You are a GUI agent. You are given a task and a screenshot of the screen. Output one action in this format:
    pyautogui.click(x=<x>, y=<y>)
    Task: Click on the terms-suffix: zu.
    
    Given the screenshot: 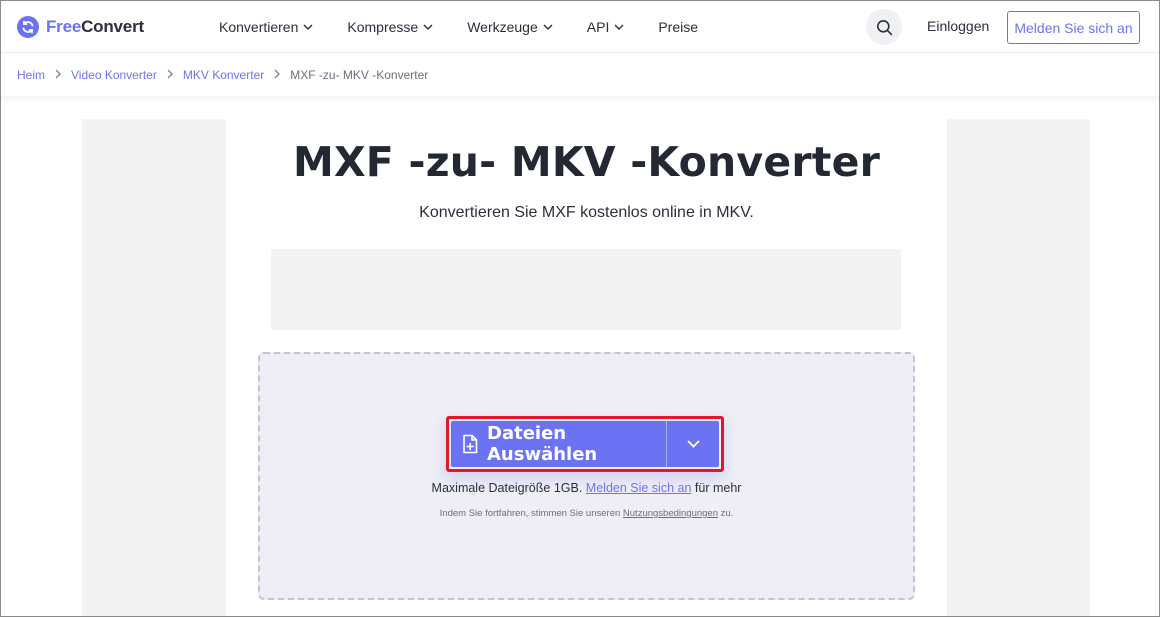 What is the action you would take?
    pyautogui.click(x=727, y=513)
    